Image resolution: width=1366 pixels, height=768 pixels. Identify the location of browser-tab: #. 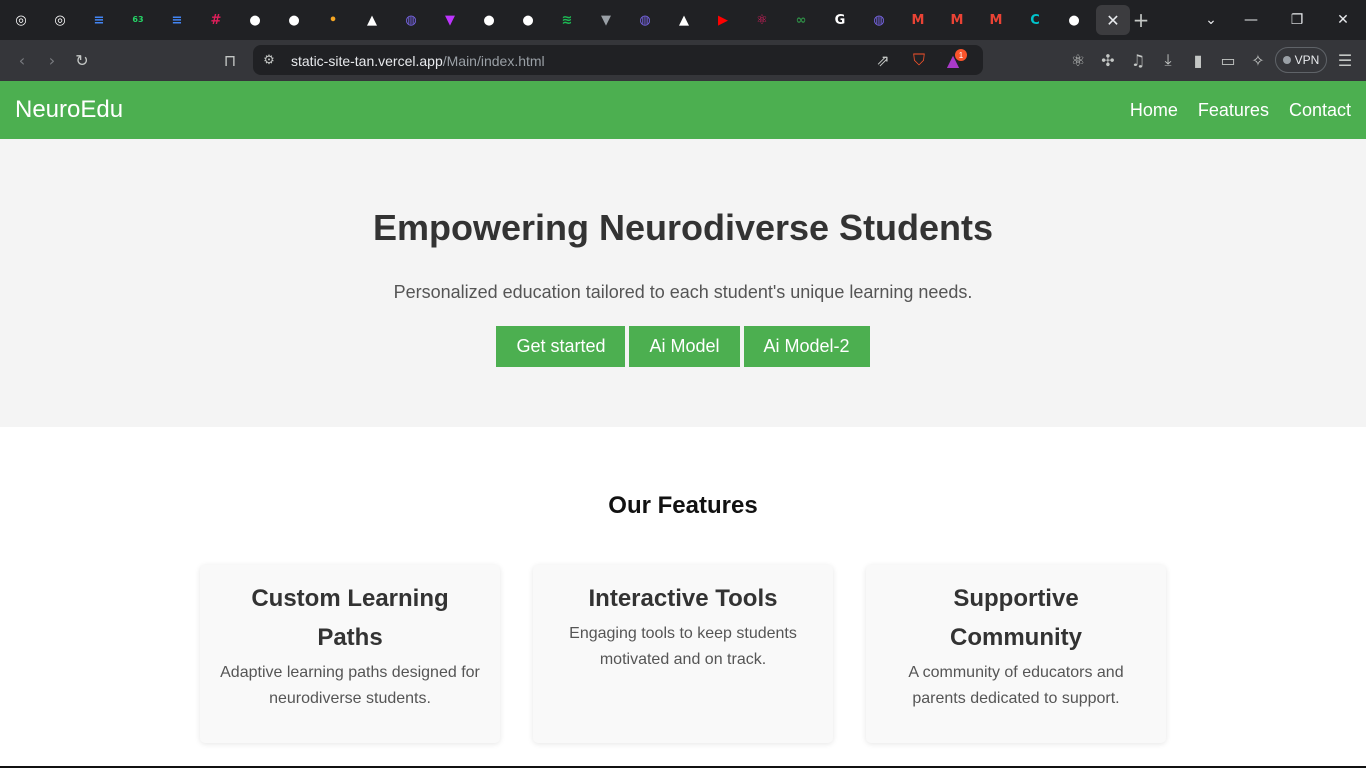
(216, 20).